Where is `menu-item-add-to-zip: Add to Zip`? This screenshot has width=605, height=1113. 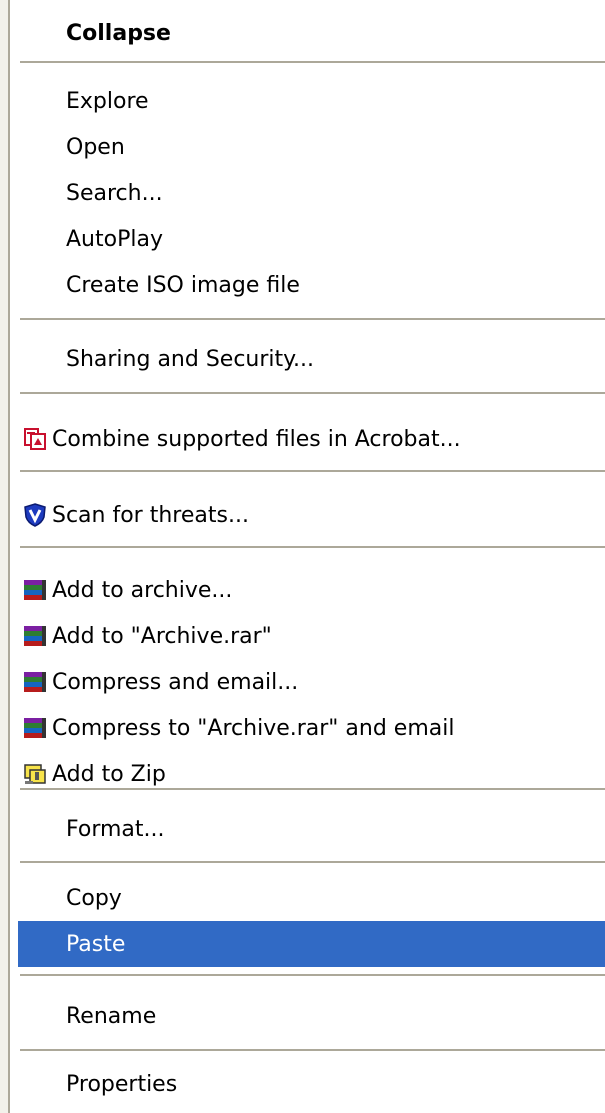
menu-item-add-to-zip: Add to Zip is located at coordinates (311, 774).